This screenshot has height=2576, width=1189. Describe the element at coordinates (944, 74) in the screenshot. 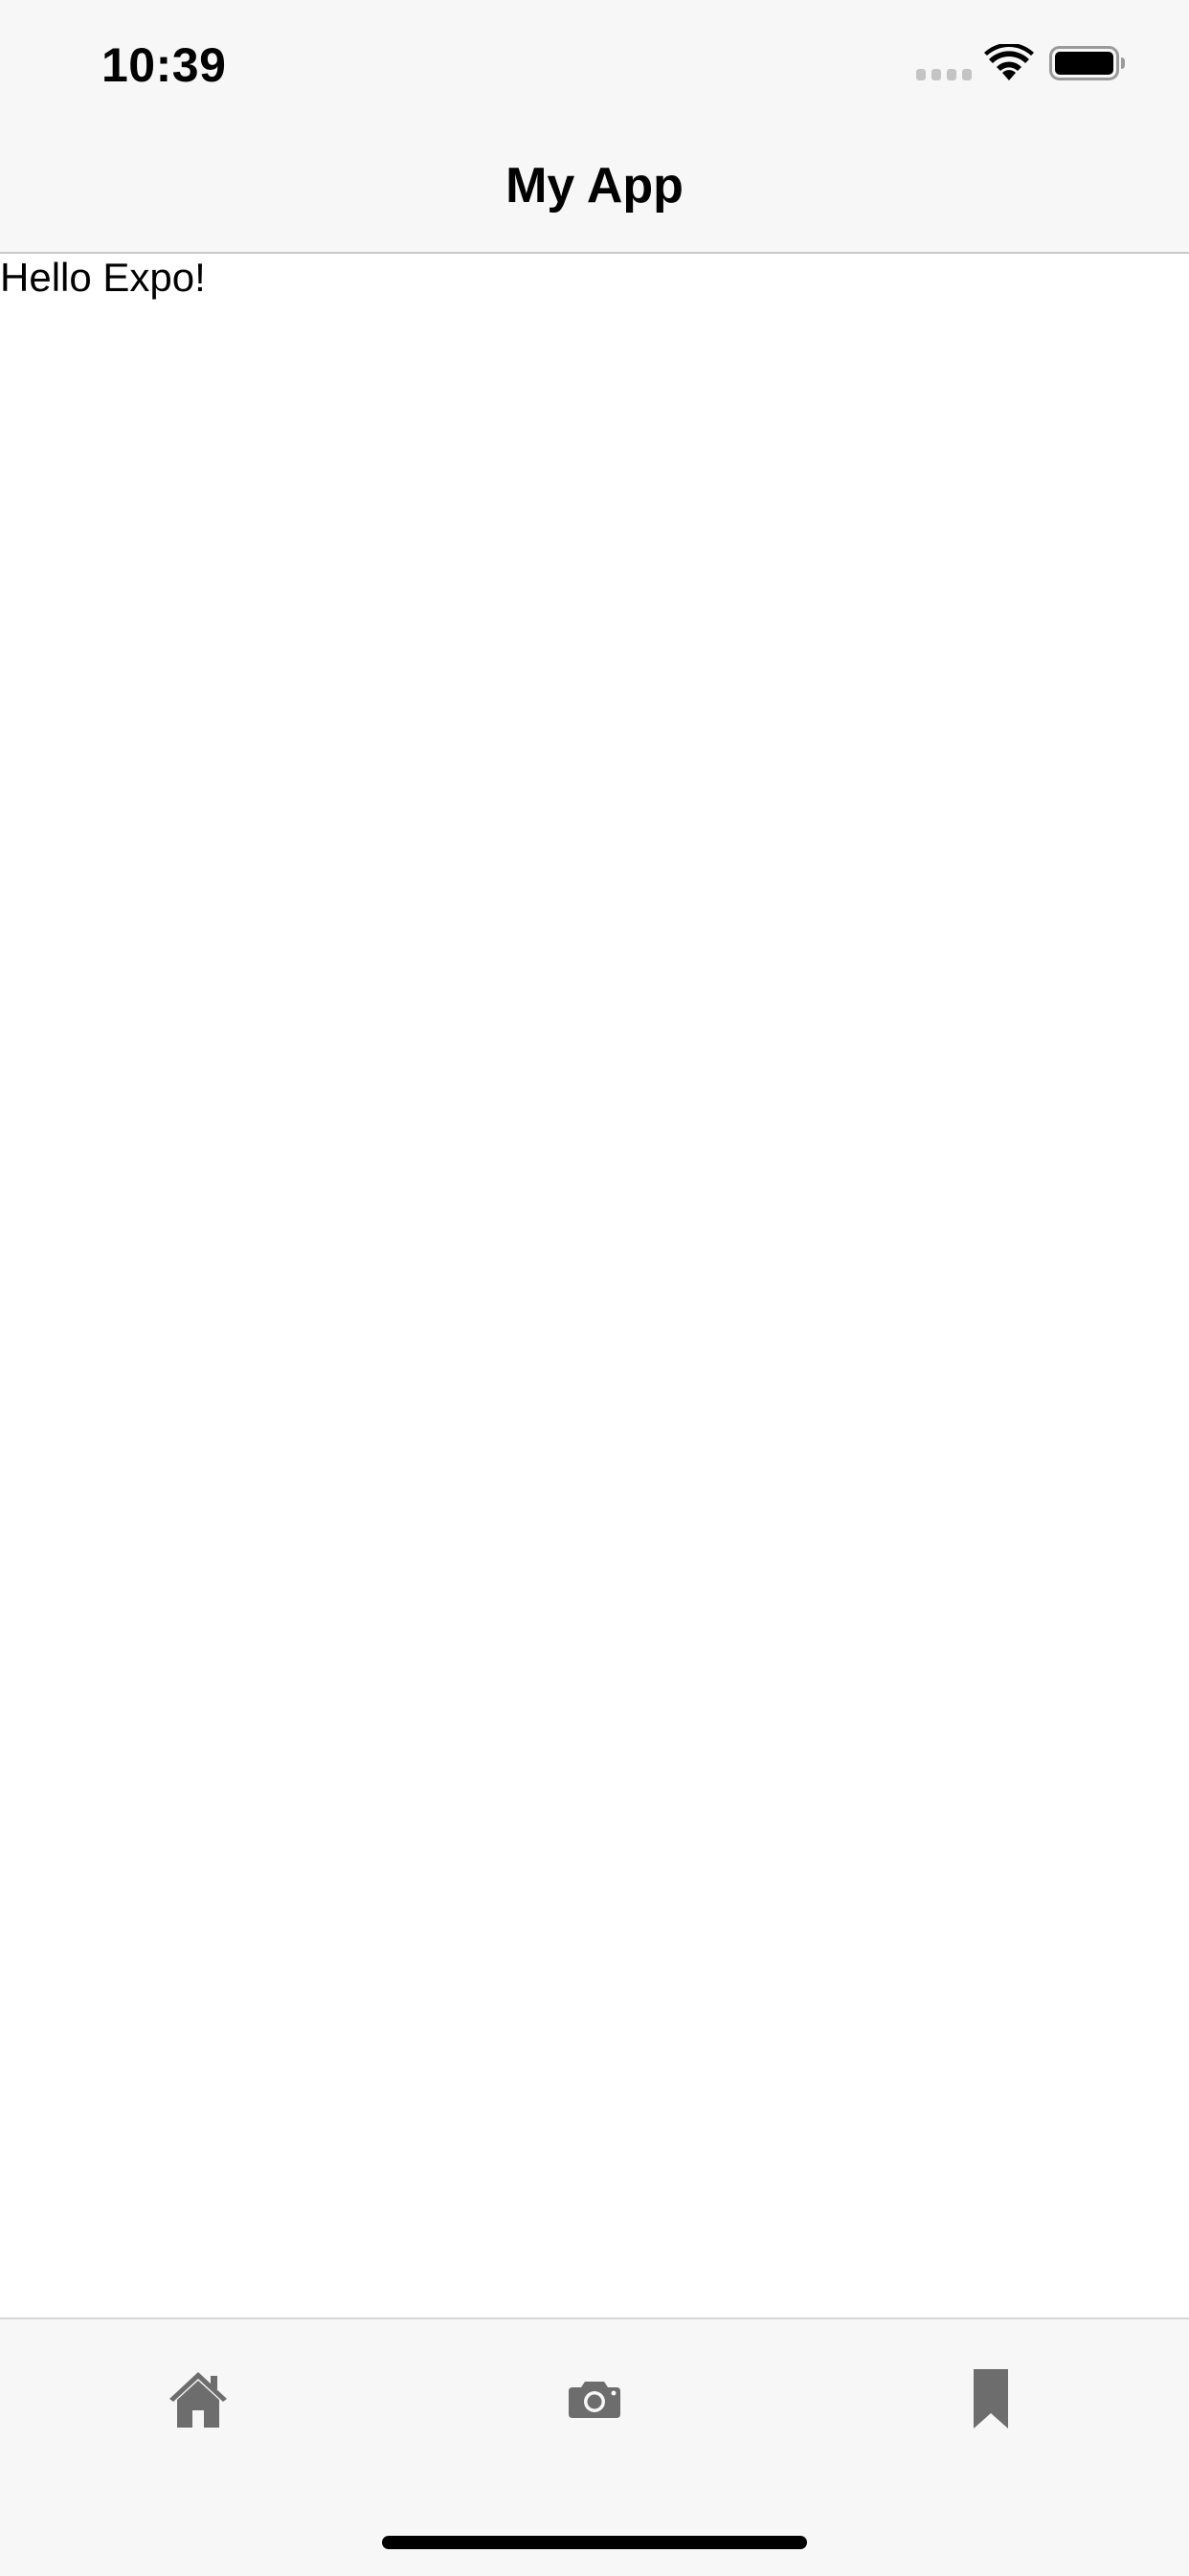

I see `cellular-signal-icon` at that location.